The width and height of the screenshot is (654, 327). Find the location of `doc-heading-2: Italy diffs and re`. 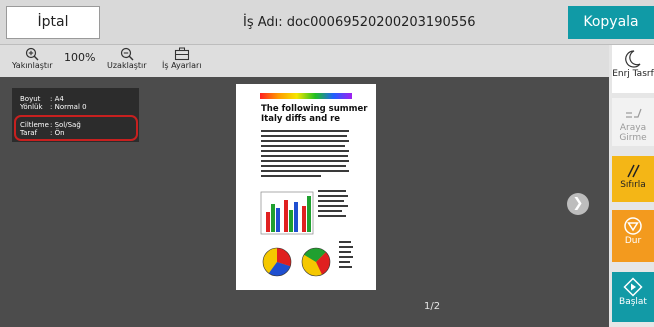

doc-heading-2: Italy diffs and re is located at coordinates (300, 119).